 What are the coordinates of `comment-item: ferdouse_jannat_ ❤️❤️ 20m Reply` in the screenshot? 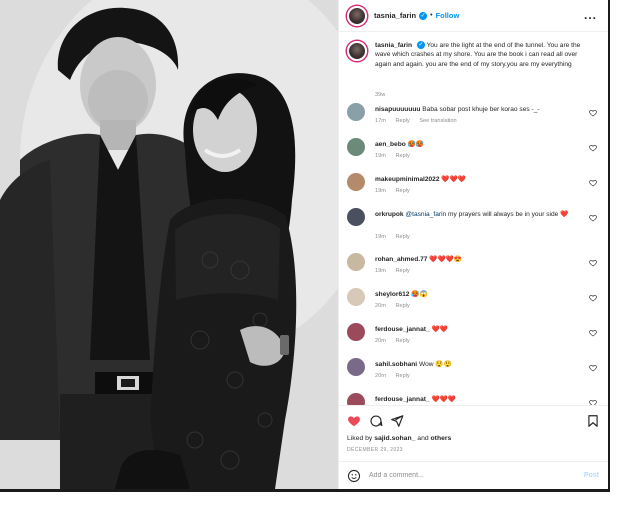 It's located at (474, 338).